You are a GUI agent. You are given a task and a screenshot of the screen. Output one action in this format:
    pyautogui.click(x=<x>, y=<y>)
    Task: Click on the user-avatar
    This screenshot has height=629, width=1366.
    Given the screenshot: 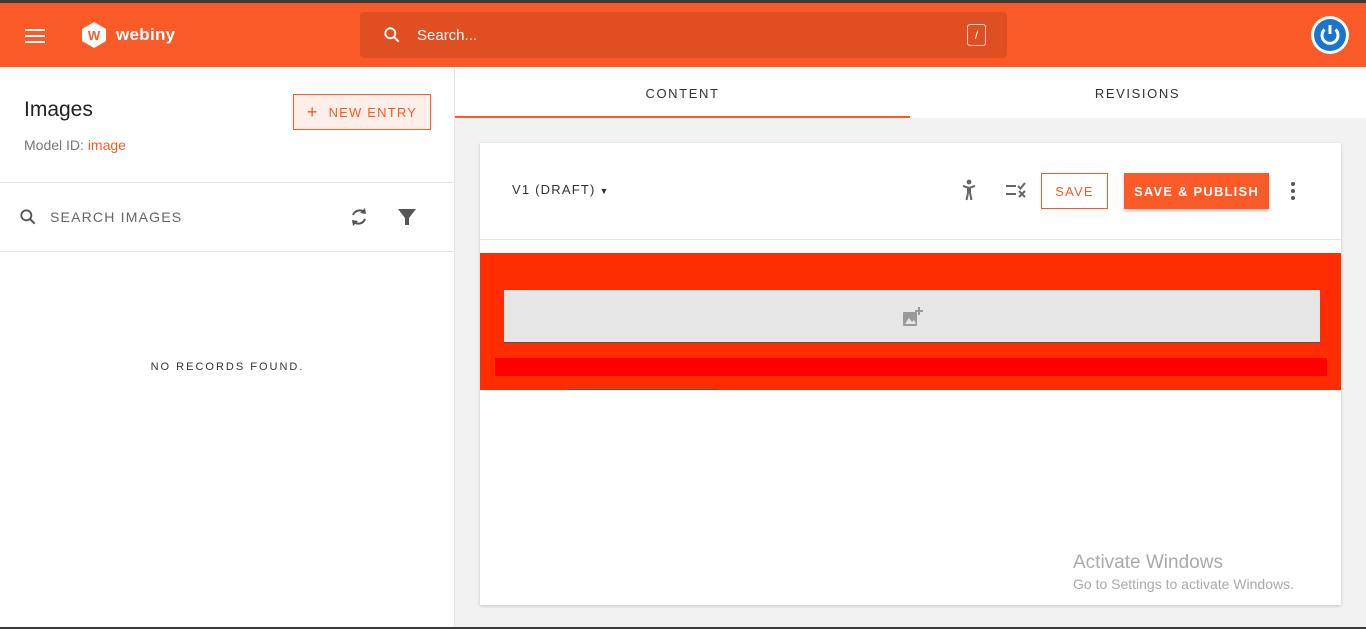 What is the action you would take?
    pyautogui.click(x=1330, y=35)
    